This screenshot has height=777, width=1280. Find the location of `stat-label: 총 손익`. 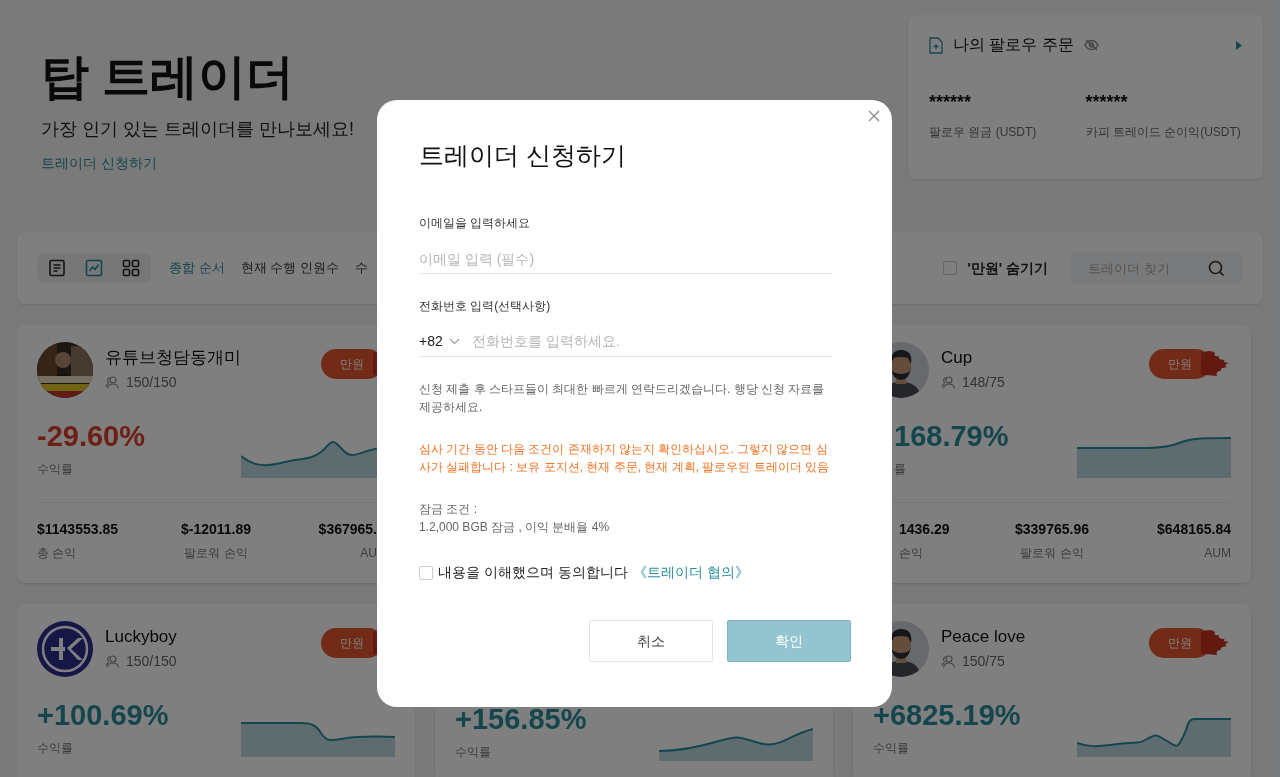

stat-label: 총 손익 is located at coordinates (57, 553).